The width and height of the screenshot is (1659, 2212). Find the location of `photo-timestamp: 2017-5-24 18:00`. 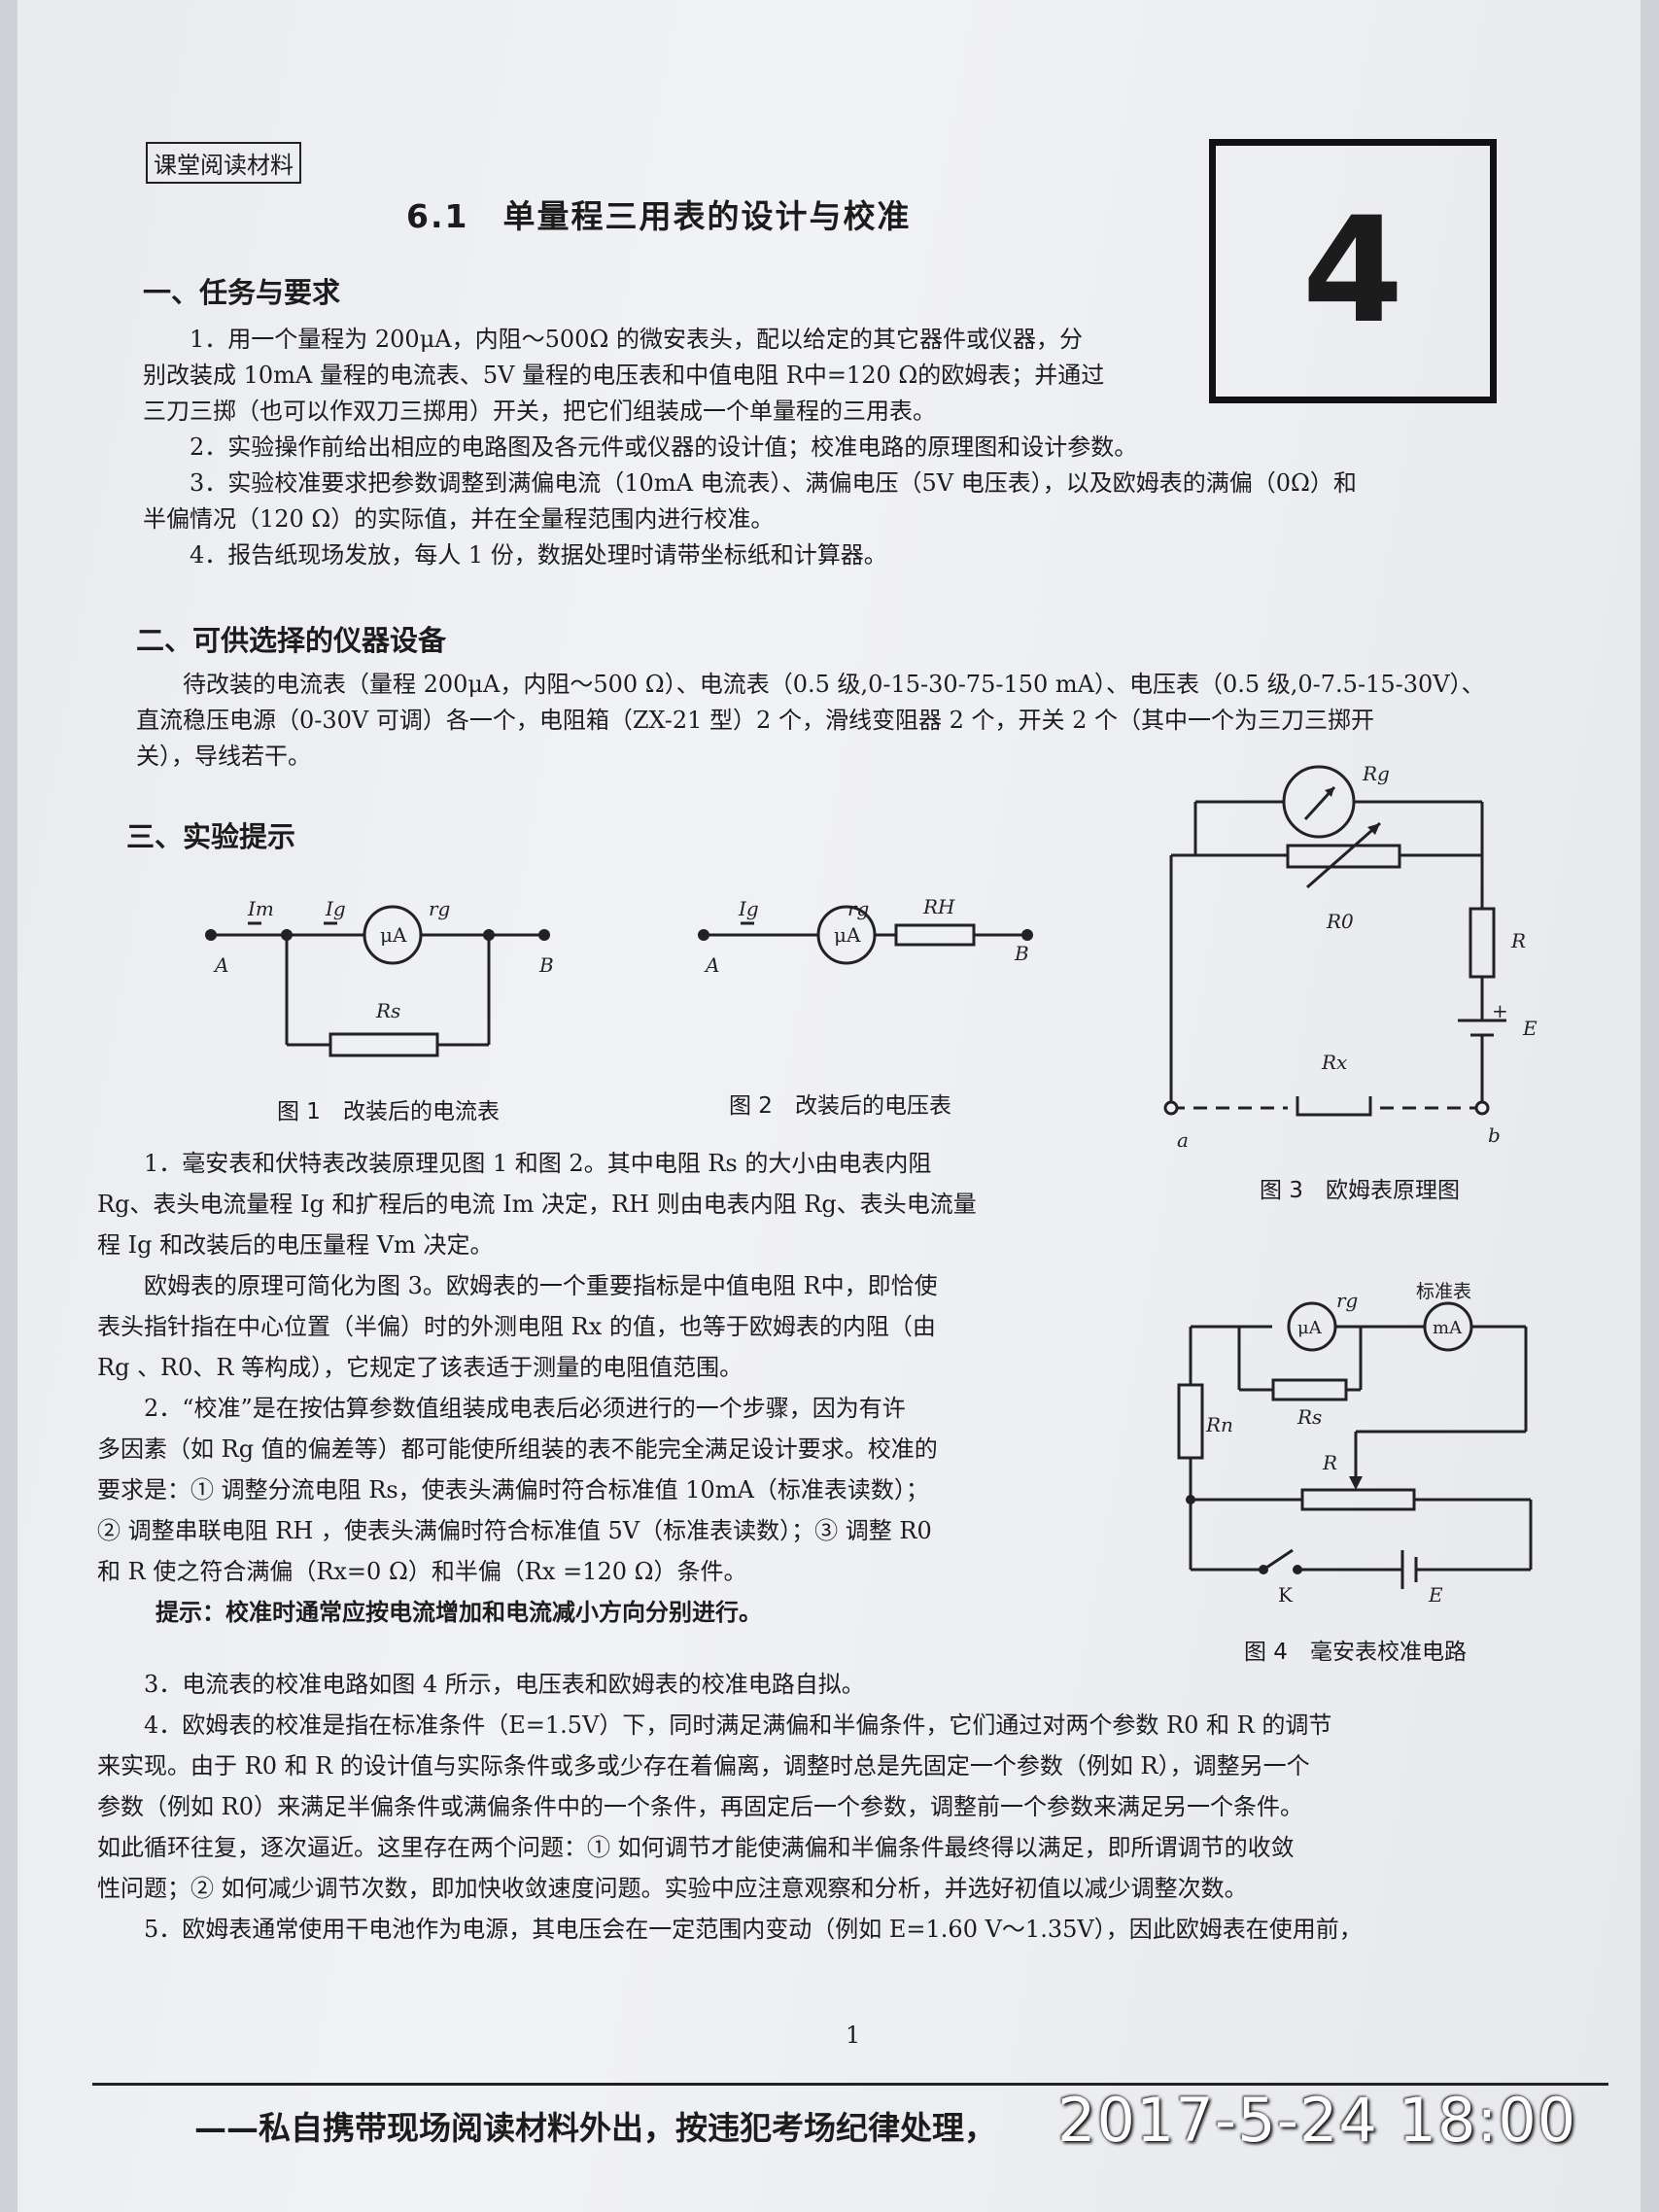

photo-timestamp: 2017-5-24 18:00 is located at coordinates (1317, 2120).